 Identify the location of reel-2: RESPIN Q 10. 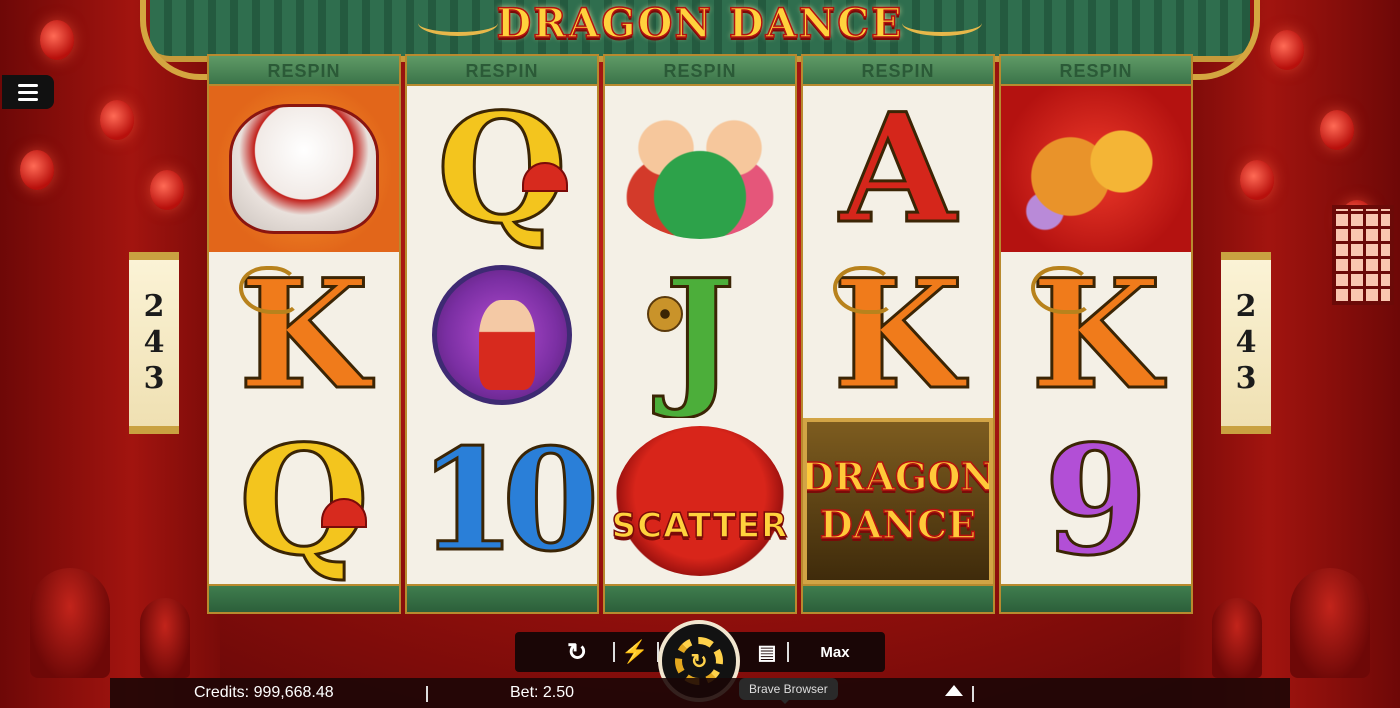
(502, 334).